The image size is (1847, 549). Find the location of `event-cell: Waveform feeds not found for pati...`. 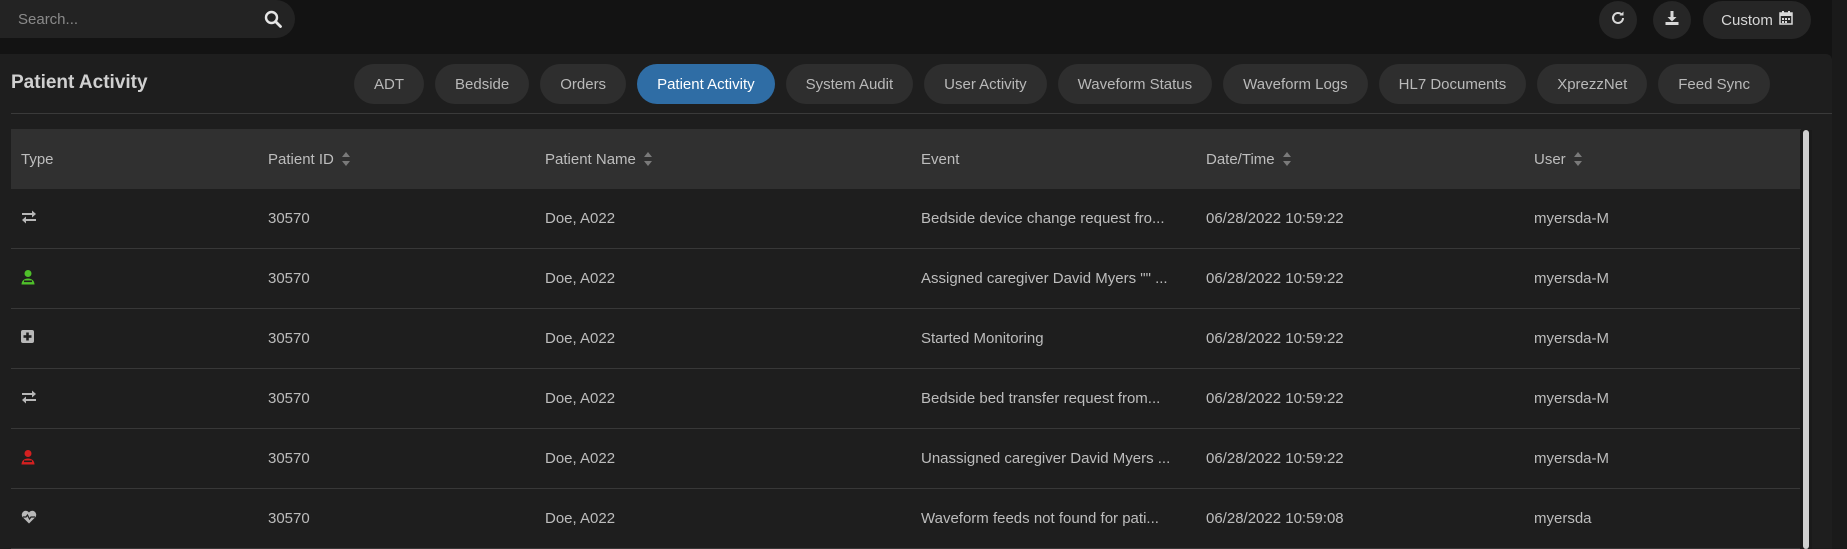

event-cell: Waveform feeds not found for pati... is located at coordinates (1040, 518).